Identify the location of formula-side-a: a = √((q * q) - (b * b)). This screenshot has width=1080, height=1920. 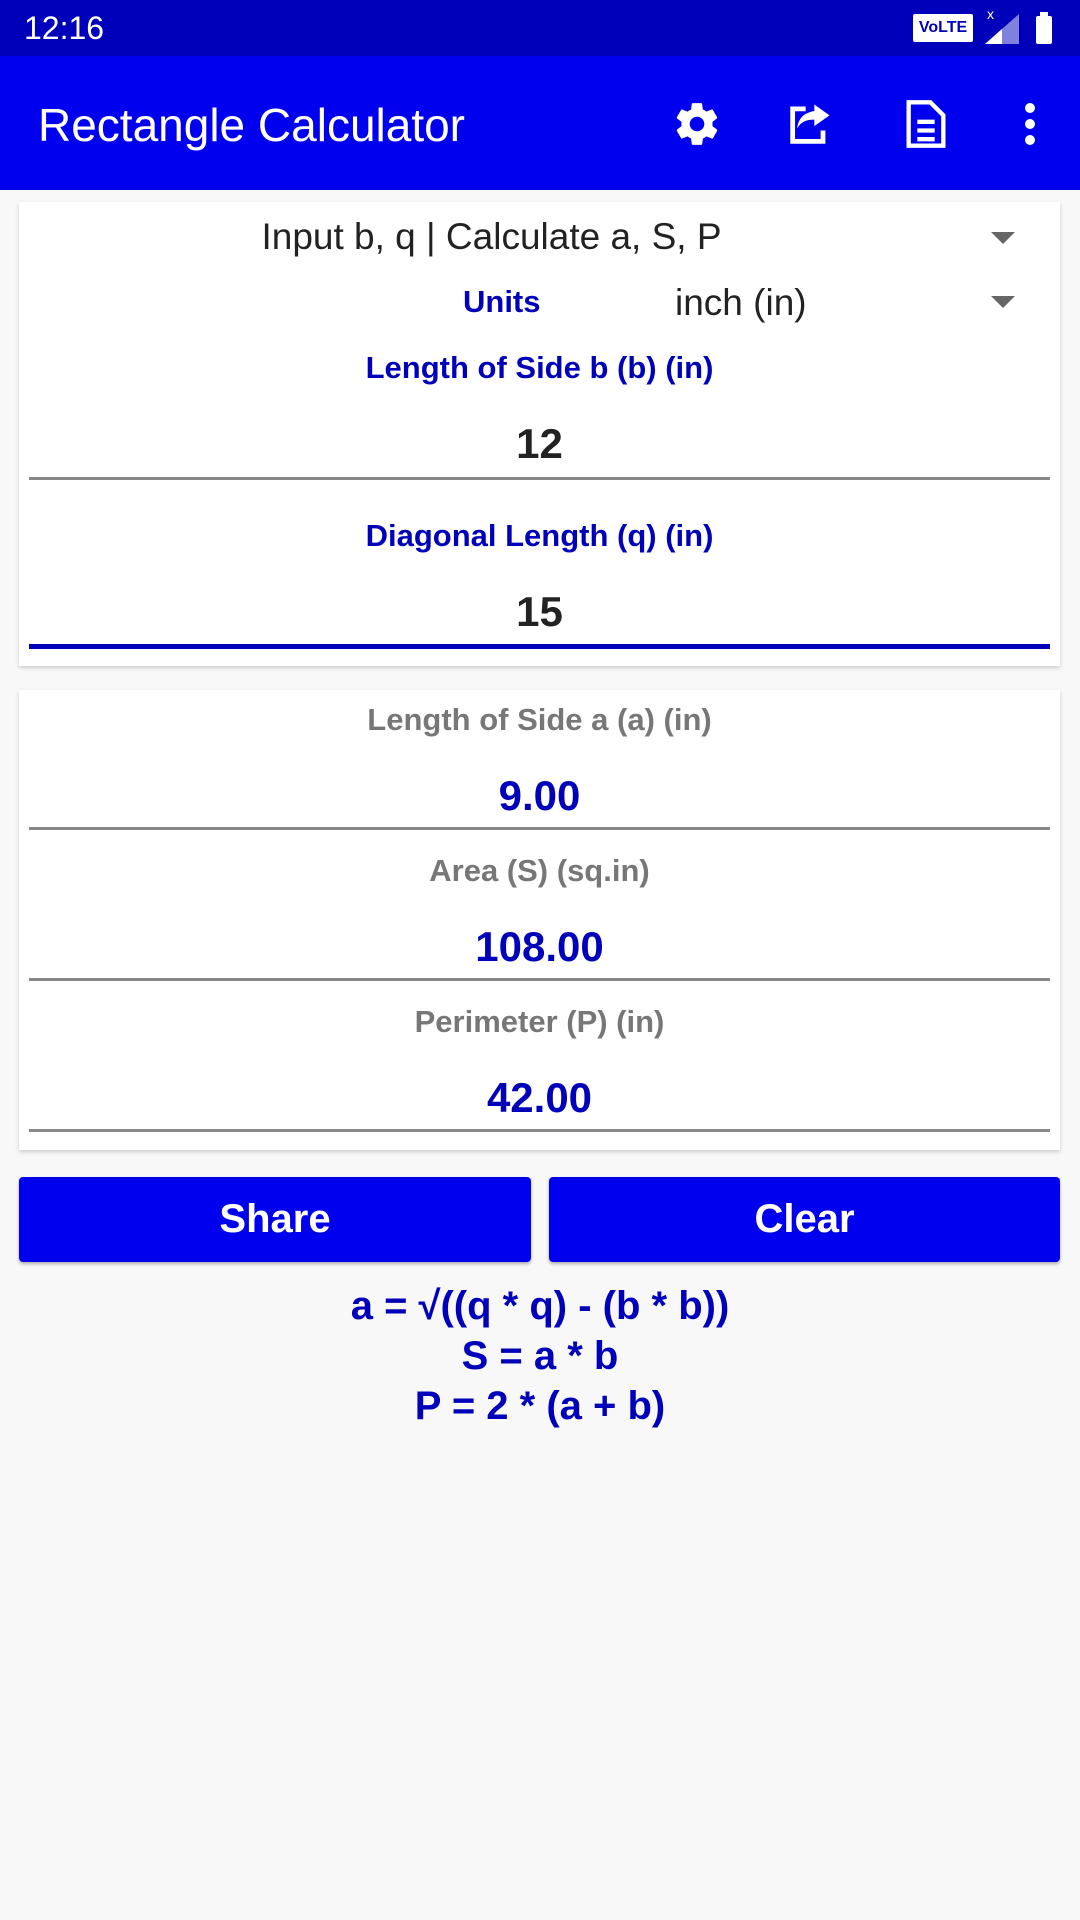
(540, 1306).